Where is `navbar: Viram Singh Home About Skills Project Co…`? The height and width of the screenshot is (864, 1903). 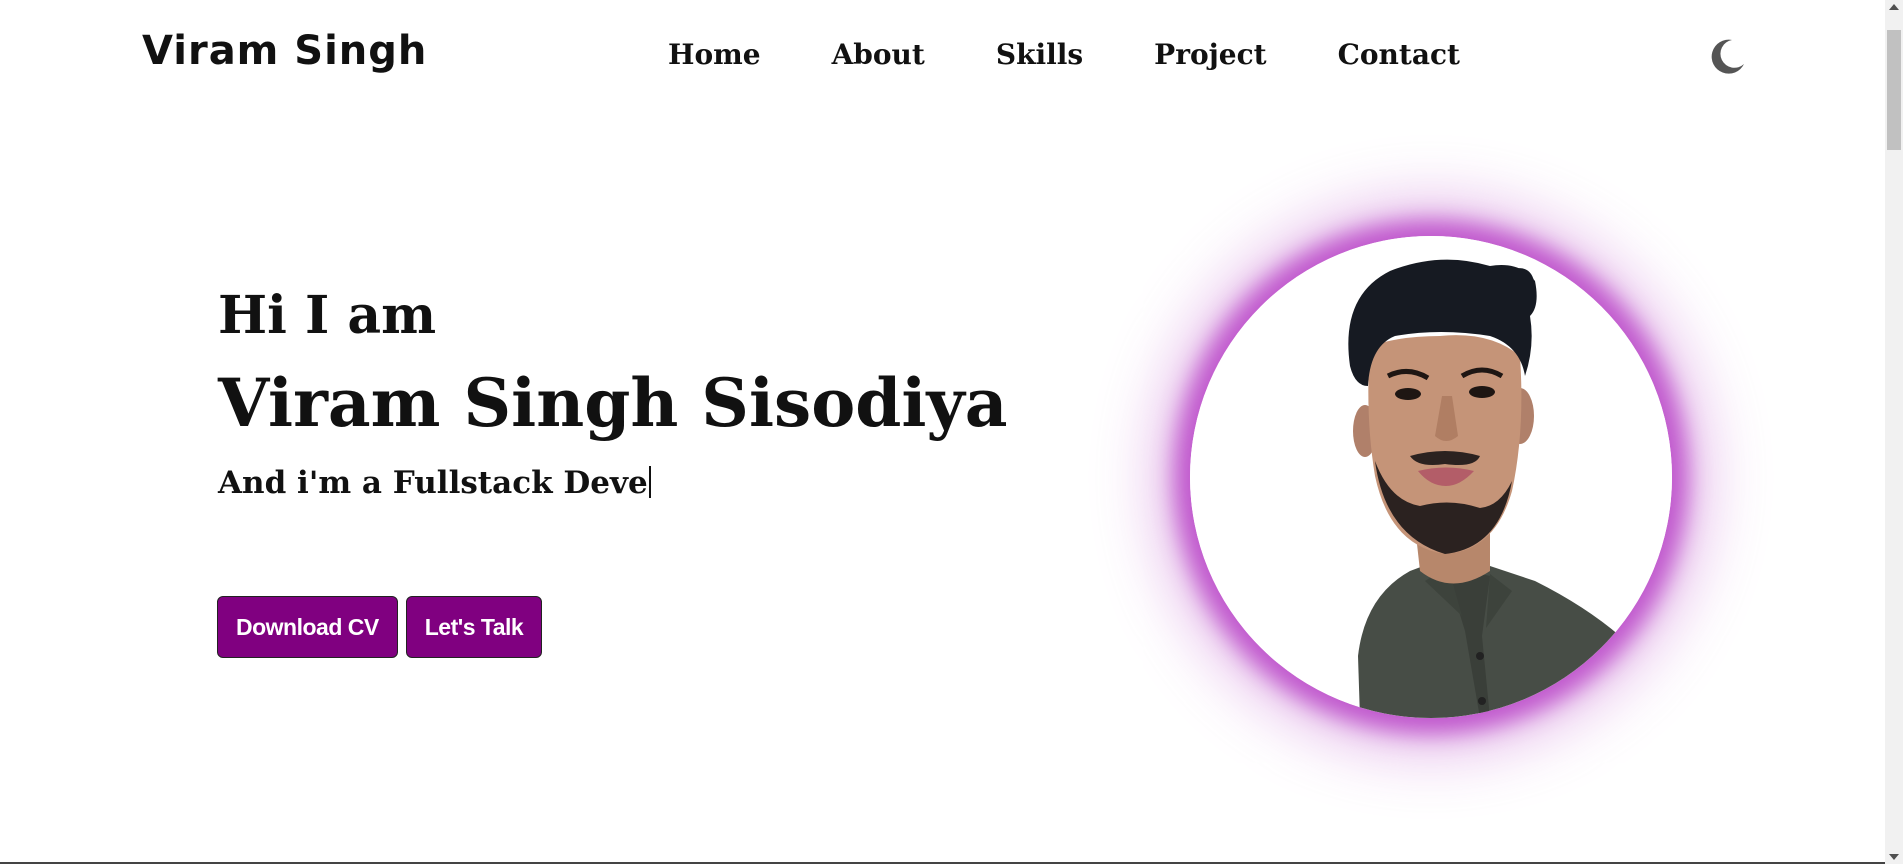 navbar: Viram Singh Home About Skills Project Co… is located at coordinates (942, 57).